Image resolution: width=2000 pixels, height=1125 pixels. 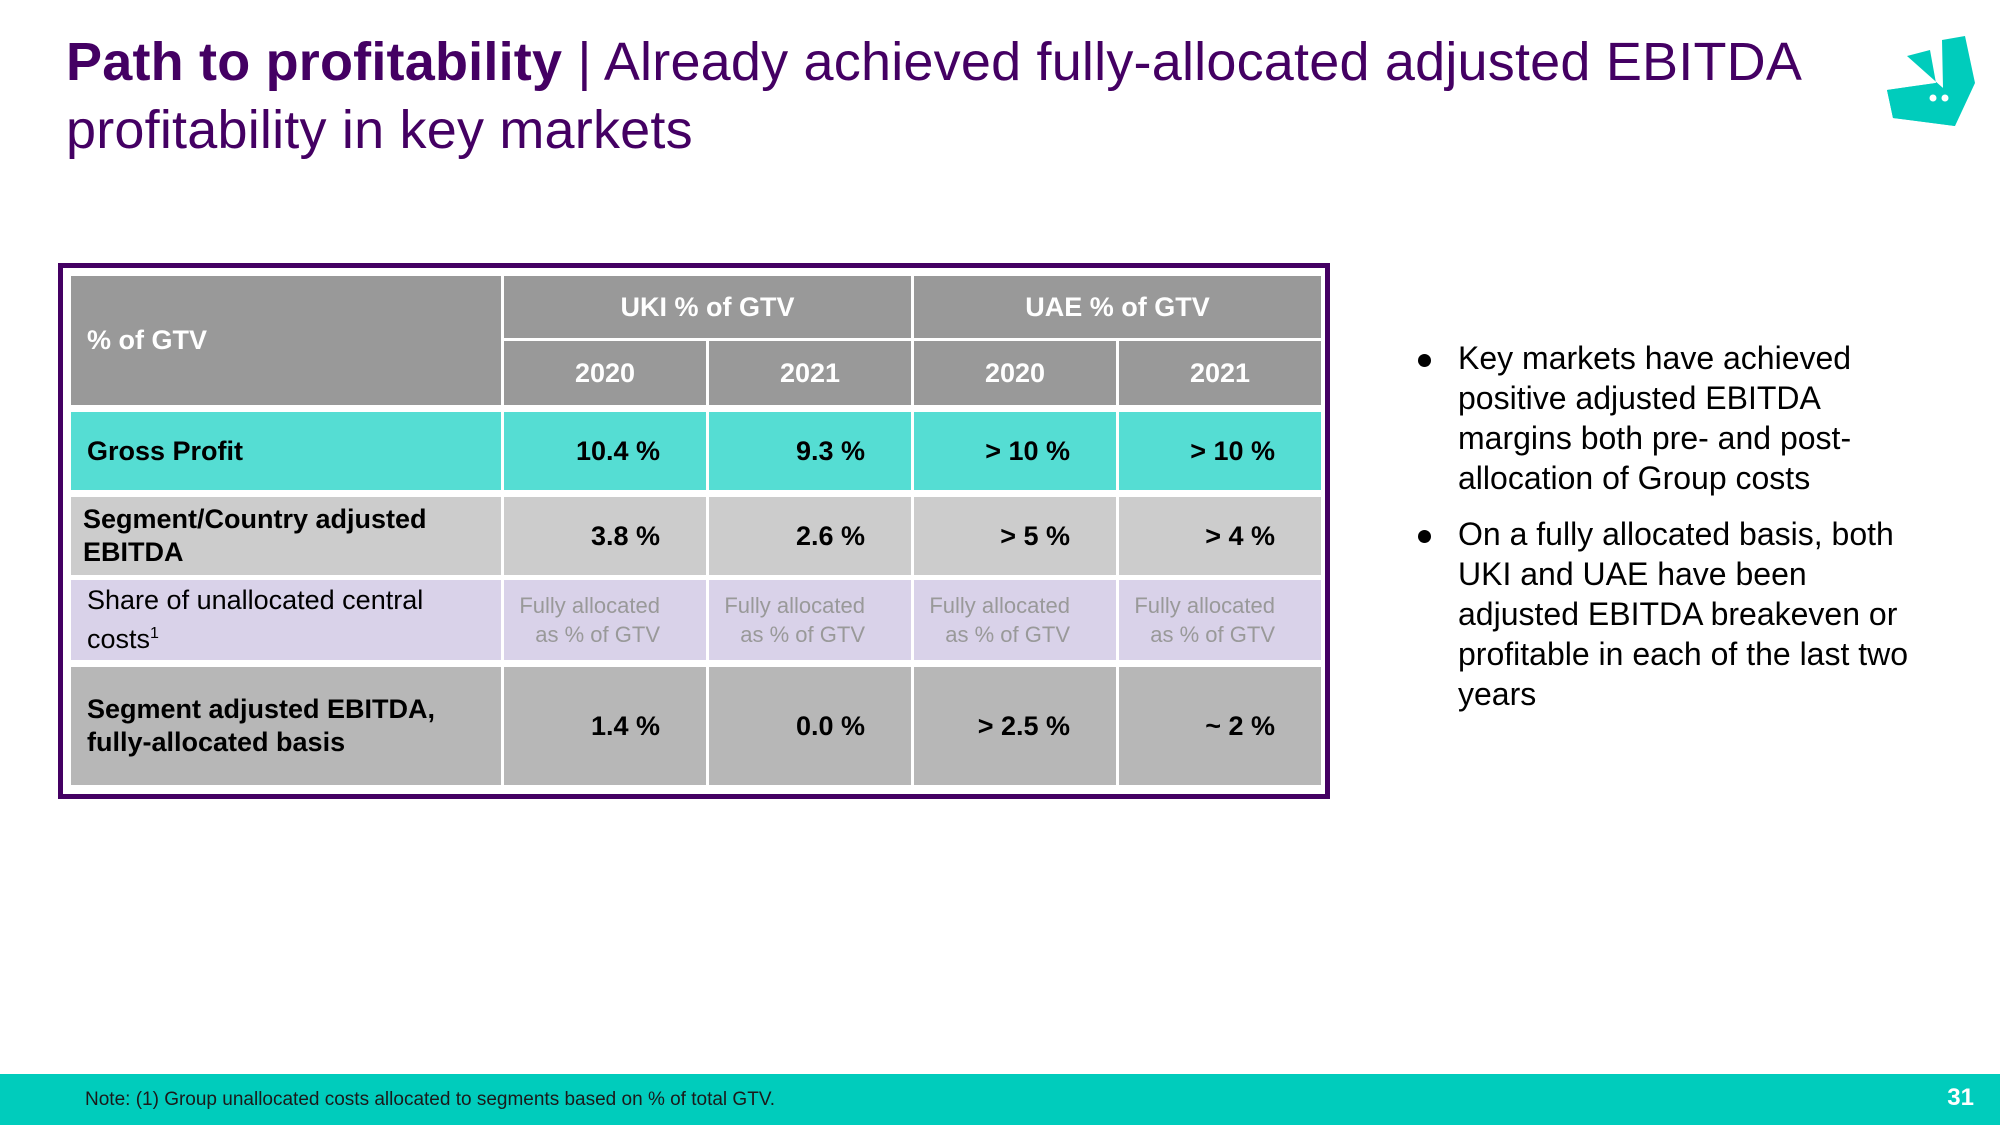 I want to click on group-header-uae: UAE % of GTV, so click(x=1117, y=307).